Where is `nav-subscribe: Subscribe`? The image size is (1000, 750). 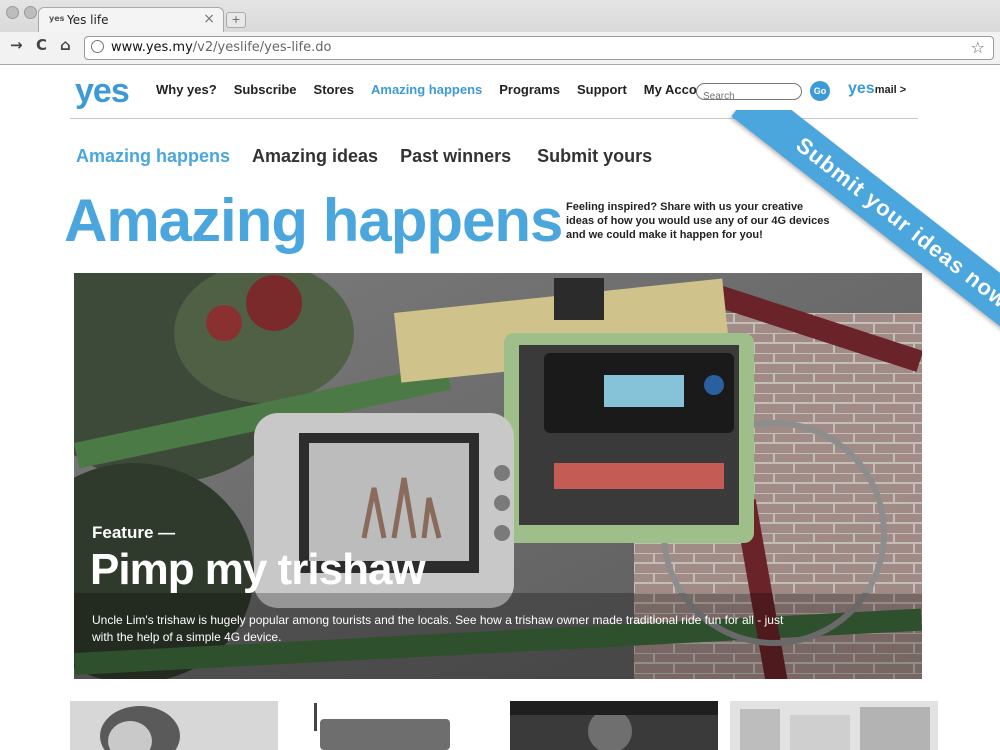
nav-subscribe: Subscribe is located at coordinates (265, 89).